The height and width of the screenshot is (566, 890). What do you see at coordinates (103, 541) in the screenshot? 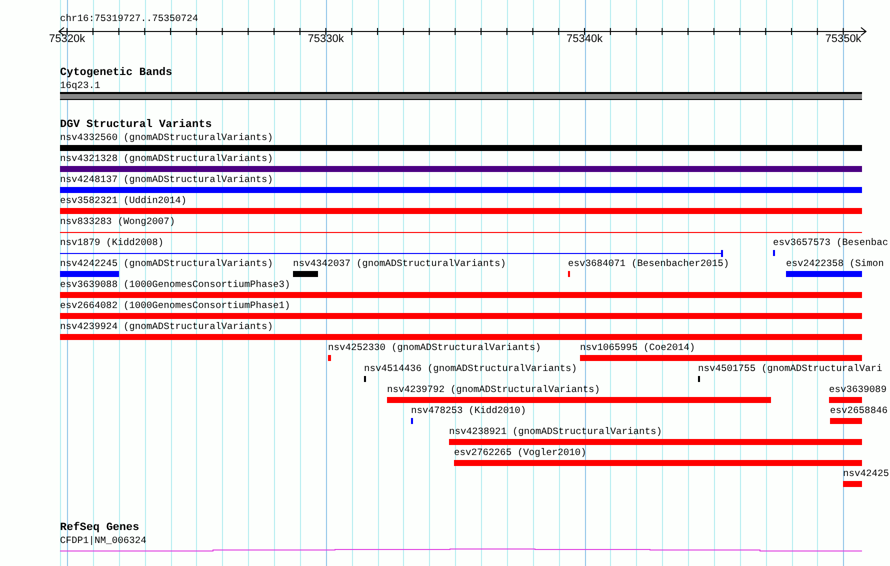
I see `gene-label: CFDP1|NM_006324` at bounding box center [103, 541].